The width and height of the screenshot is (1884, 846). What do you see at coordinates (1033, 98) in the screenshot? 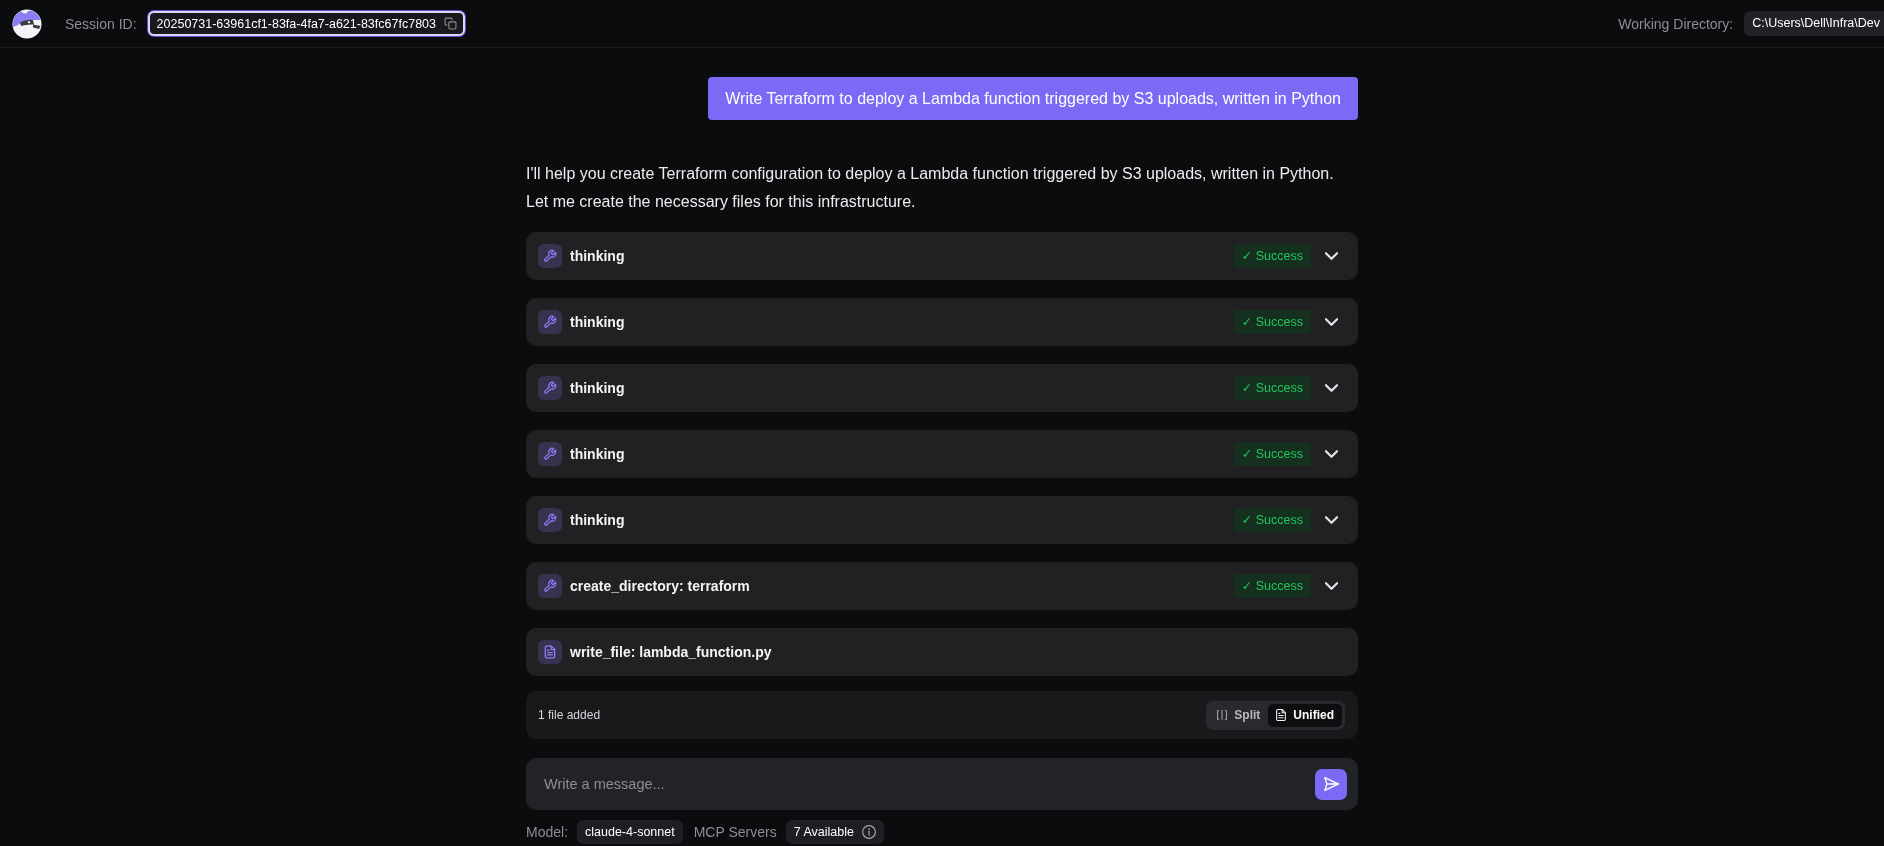
I see `user-message: Write Terraform to deploy a Lambda function triggered by S3 uploads, written in Python` at bounding box center [1033, 98].